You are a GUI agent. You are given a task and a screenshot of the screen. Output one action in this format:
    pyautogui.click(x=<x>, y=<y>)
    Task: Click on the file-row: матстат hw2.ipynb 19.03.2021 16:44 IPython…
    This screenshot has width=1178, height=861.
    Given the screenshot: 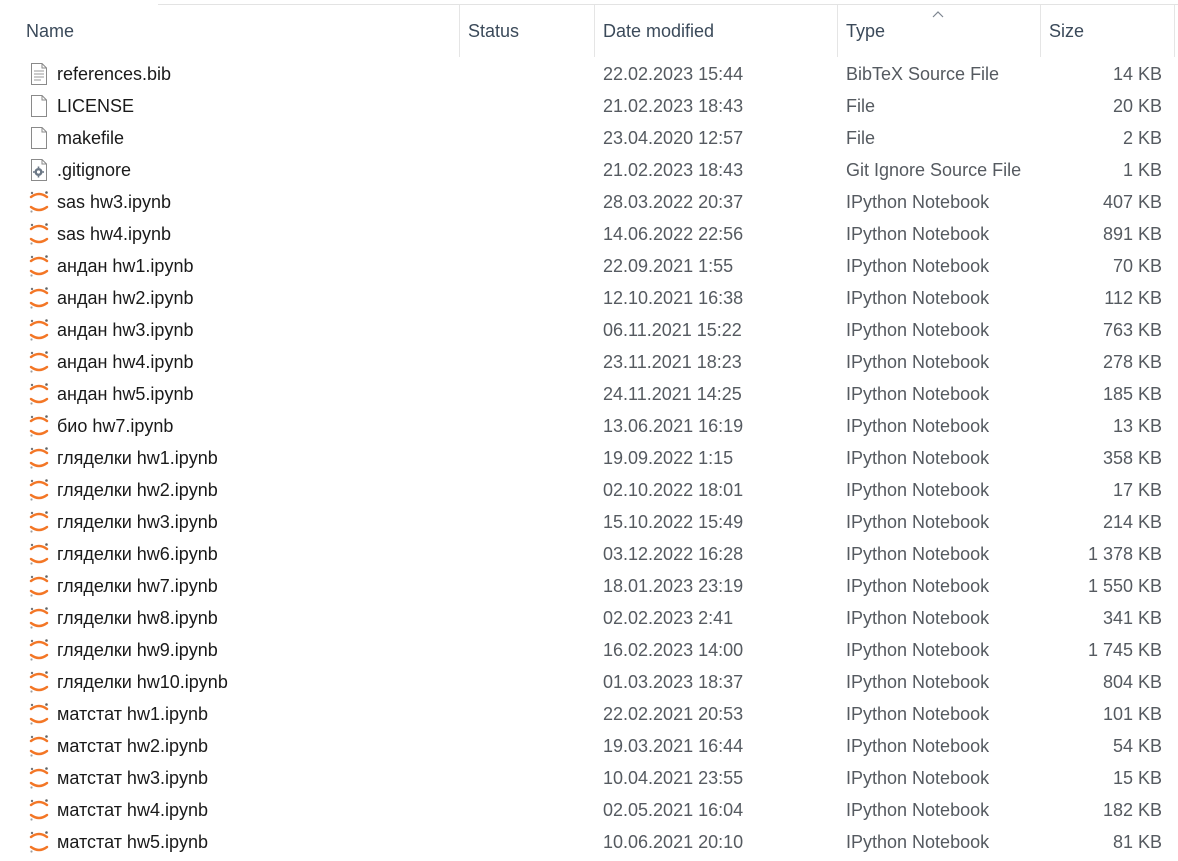 What is the action you would take?
    pyautogui.click(x=589, y=746)
    